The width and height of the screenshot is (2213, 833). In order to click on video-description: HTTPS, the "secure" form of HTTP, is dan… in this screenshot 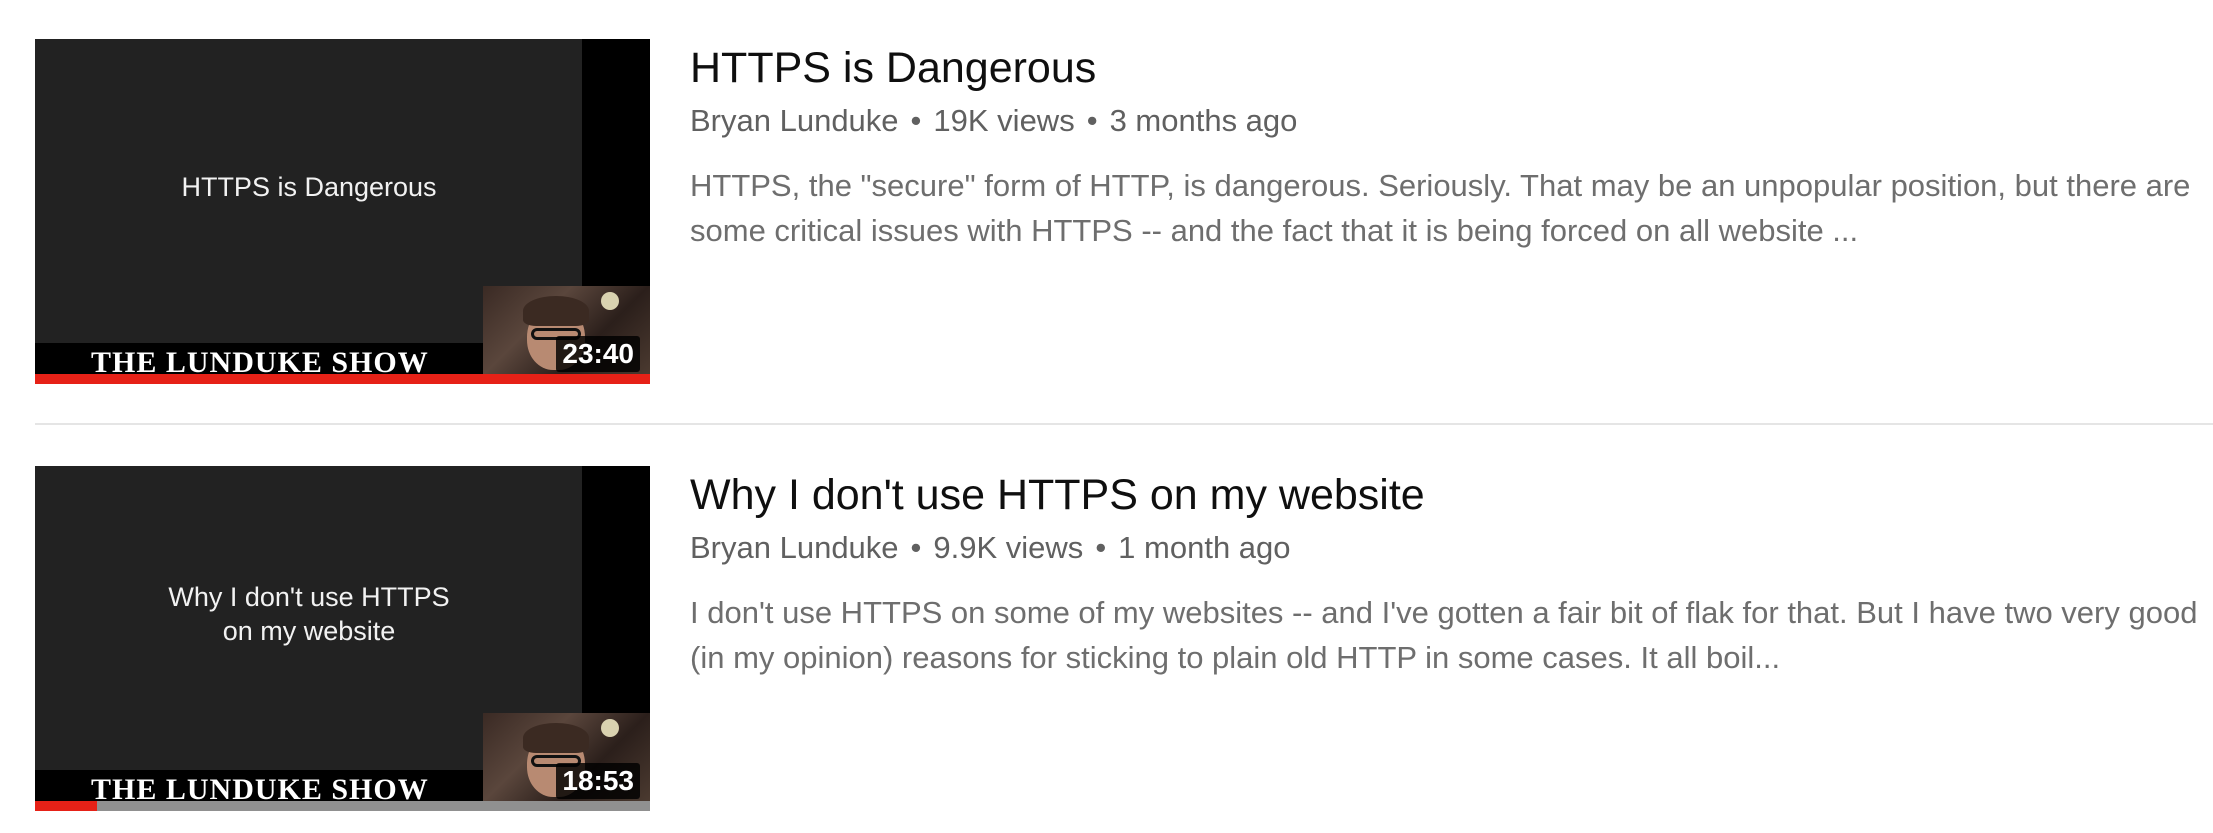, I will do `click(1440, 208)`.